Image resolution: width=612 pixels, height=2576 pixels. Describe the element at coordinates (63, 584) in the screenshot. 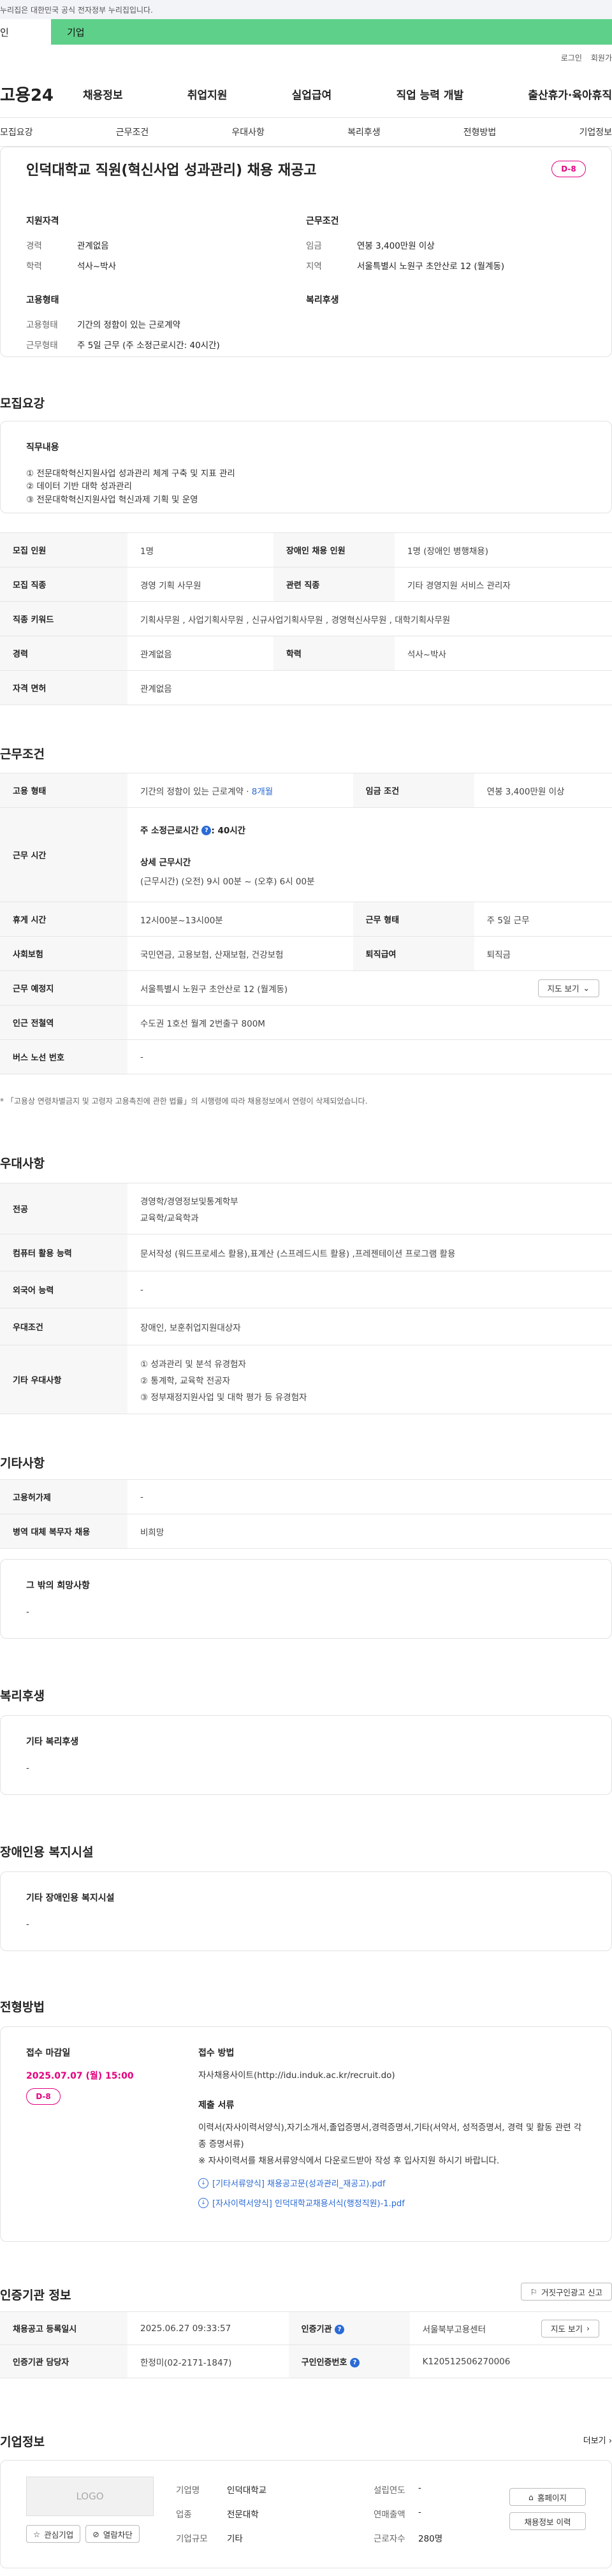

I see `cell-header: 모집 직종` at that location.